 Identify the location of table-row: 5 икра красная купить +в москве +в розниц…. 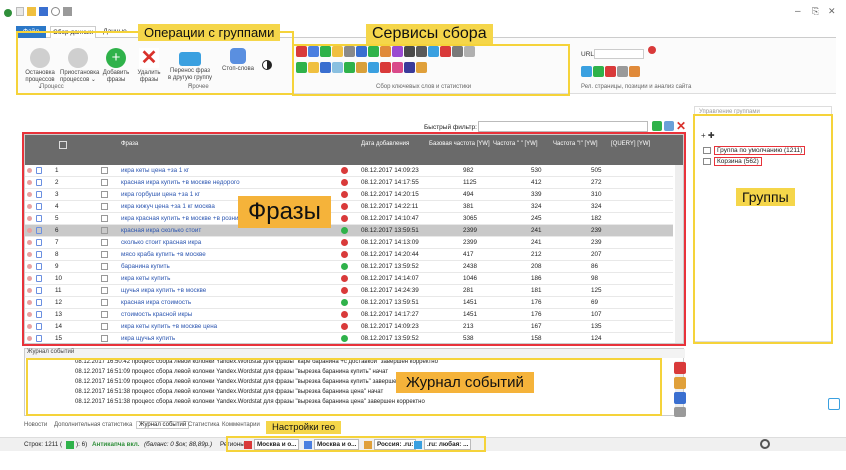
(349, 219).